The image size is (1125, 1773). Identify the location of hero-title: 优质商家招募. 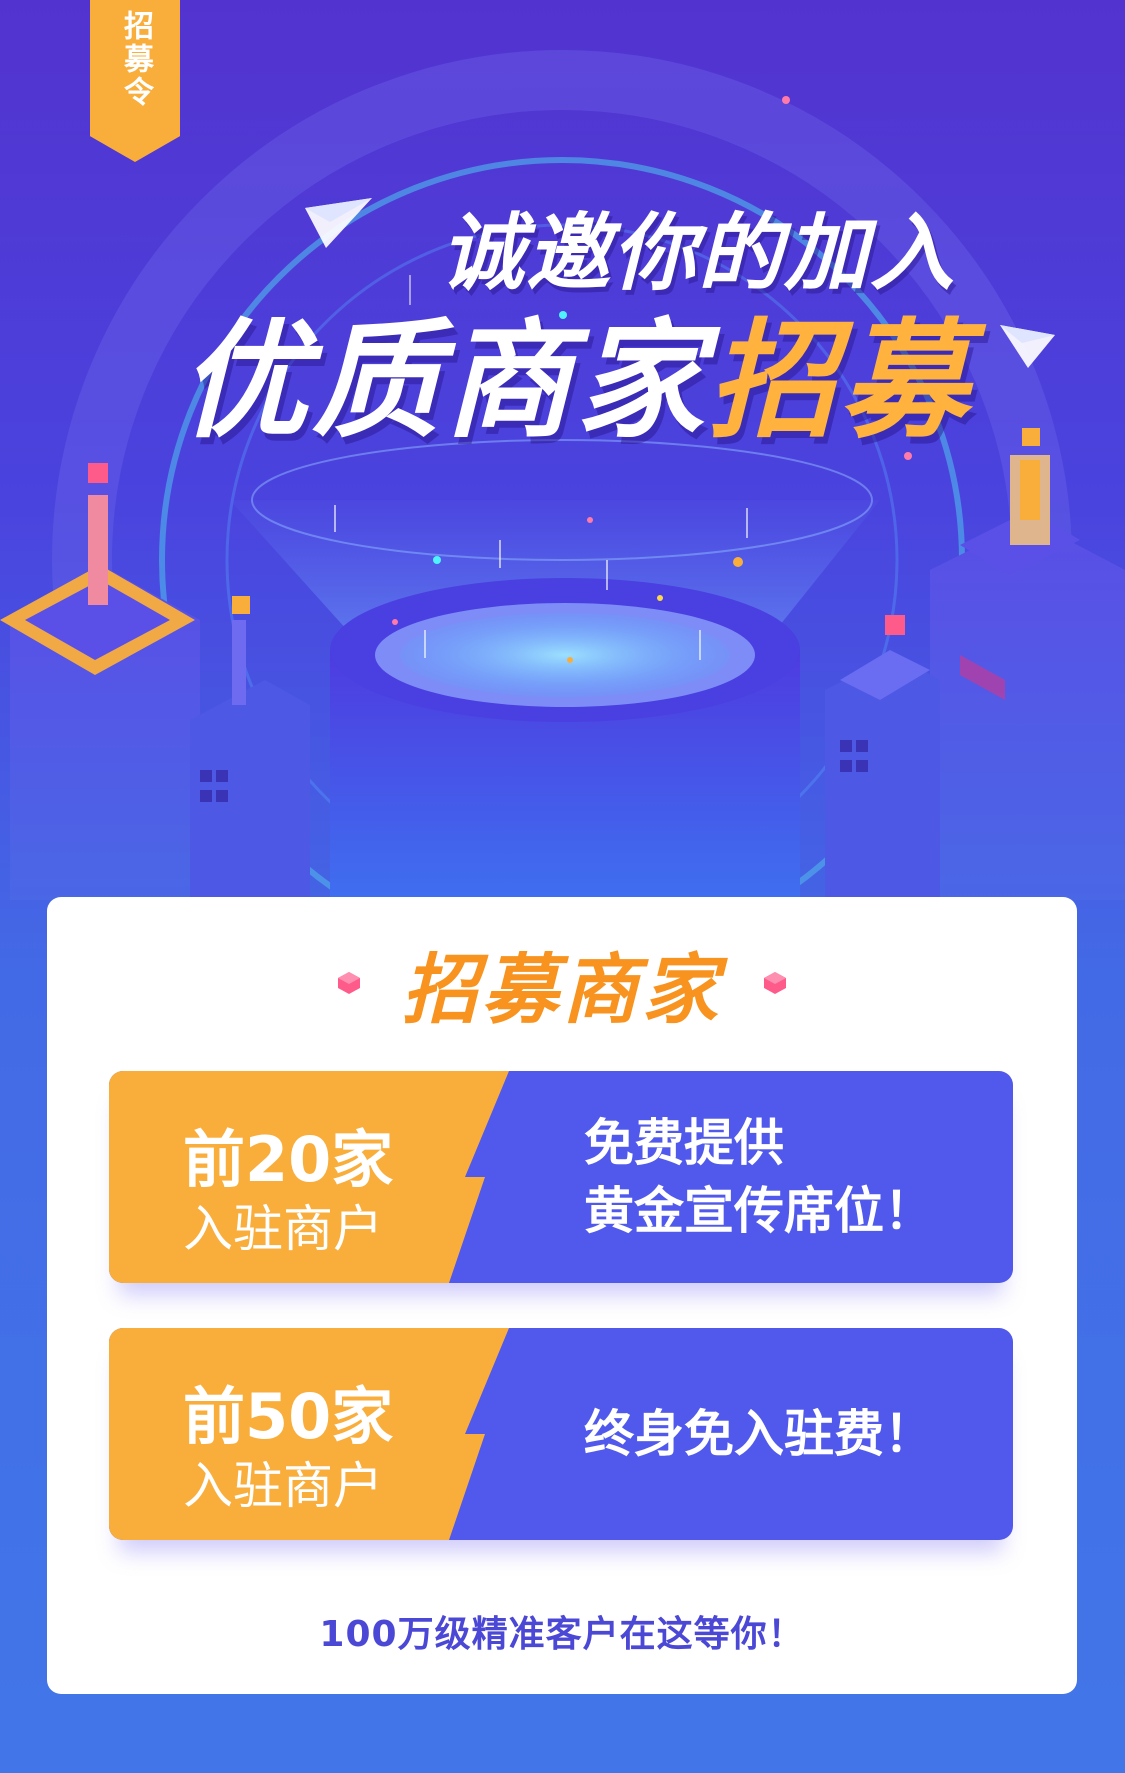
(576, 382).